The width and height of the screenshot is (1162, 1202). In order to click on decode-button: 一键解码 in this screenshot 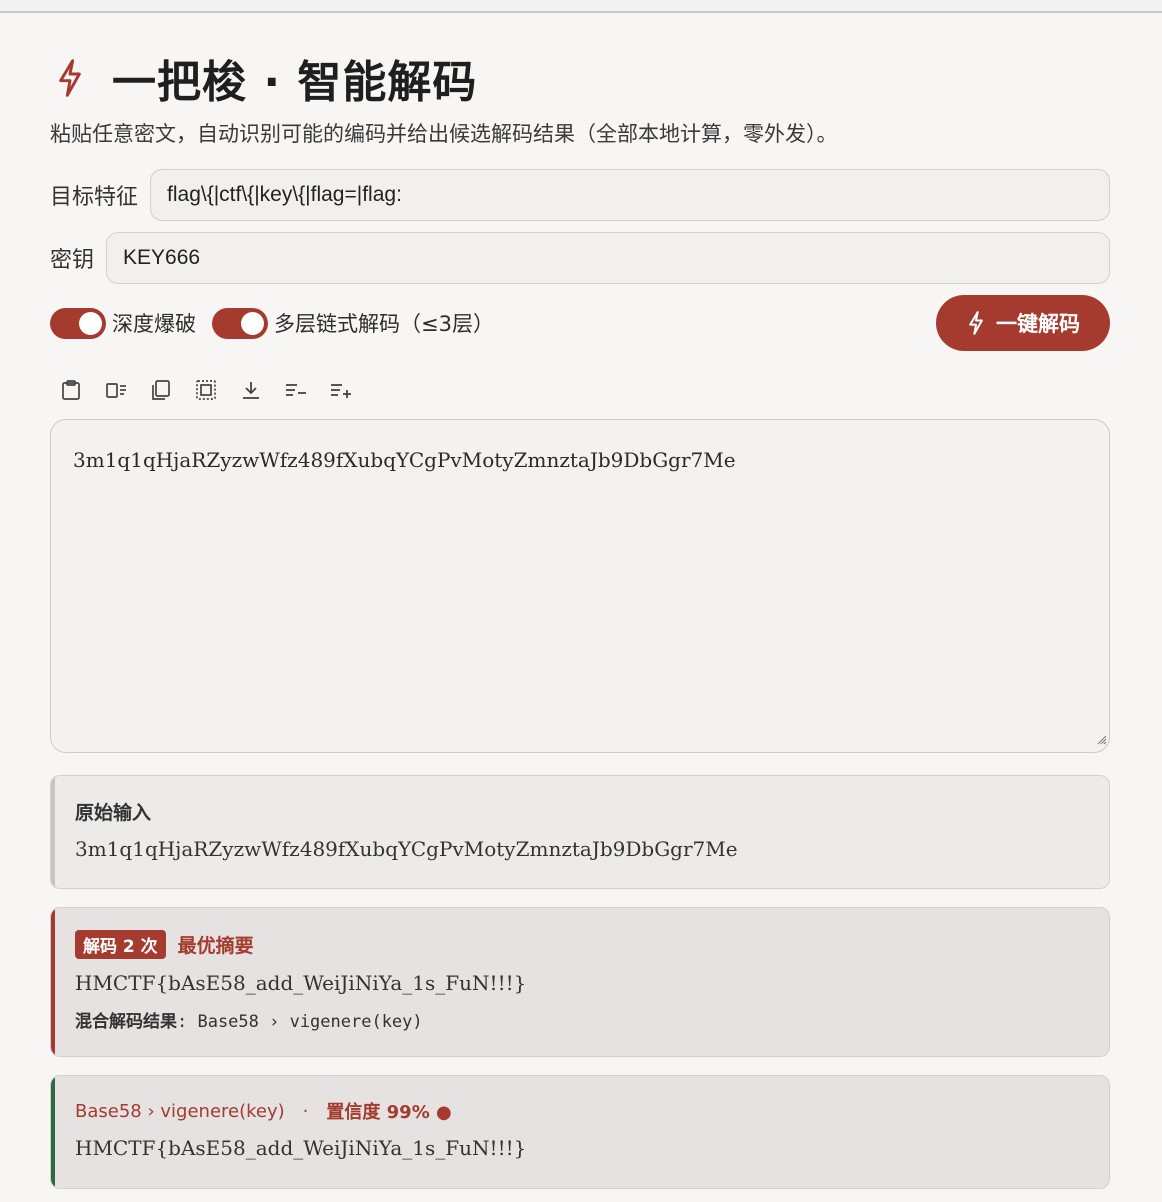, I will do `click(1023, 323)`.